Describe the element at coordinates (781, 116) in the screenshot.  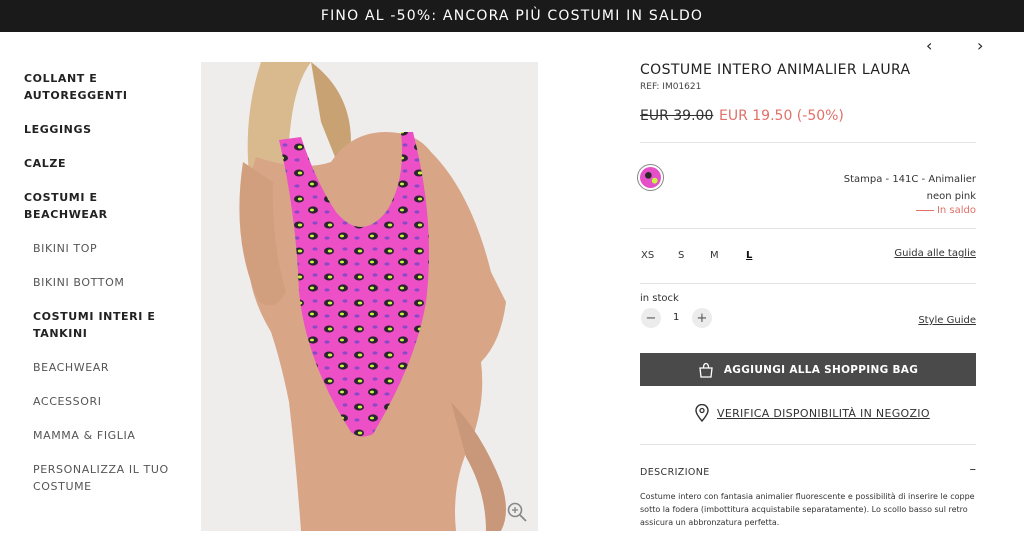
I see `price-sale: EUR 19.50 (-50%)` at that location.